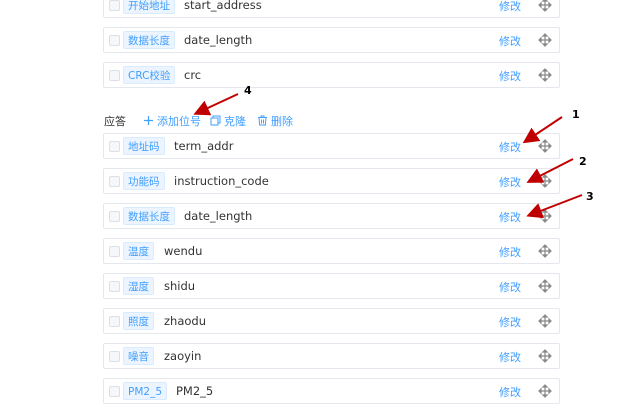 The image size is (624, 414). Describe the element at coordinates (248, 90) in the screenshot. I see `annotation-number-4: 4` at that location.